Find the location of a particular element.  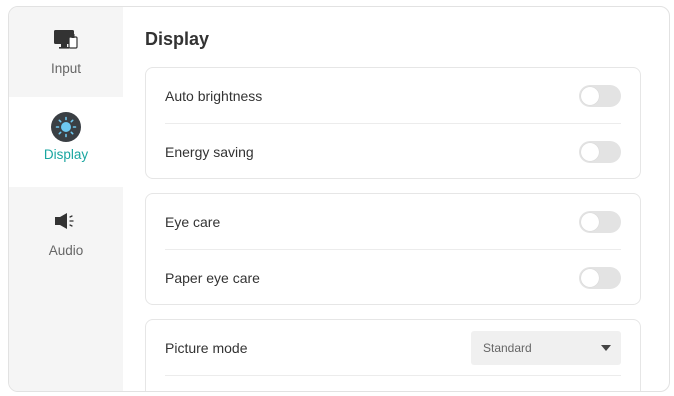

setting-row-picture-mode: Picture mode Standard is located at coordinates (393, 348).